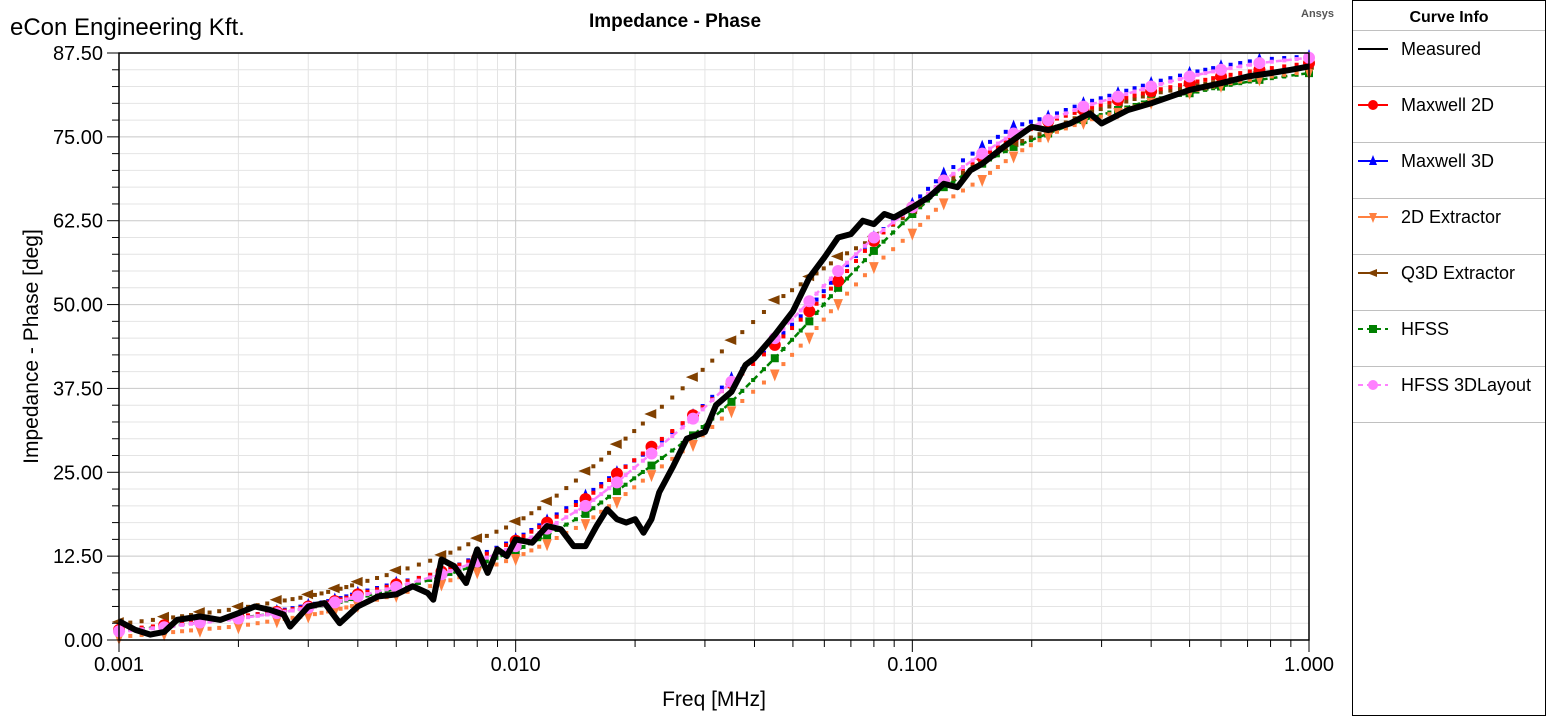  Describe the element at coordinates (1449, 16) in the screenshot. I see `legend-title: Curve Info` at that location.